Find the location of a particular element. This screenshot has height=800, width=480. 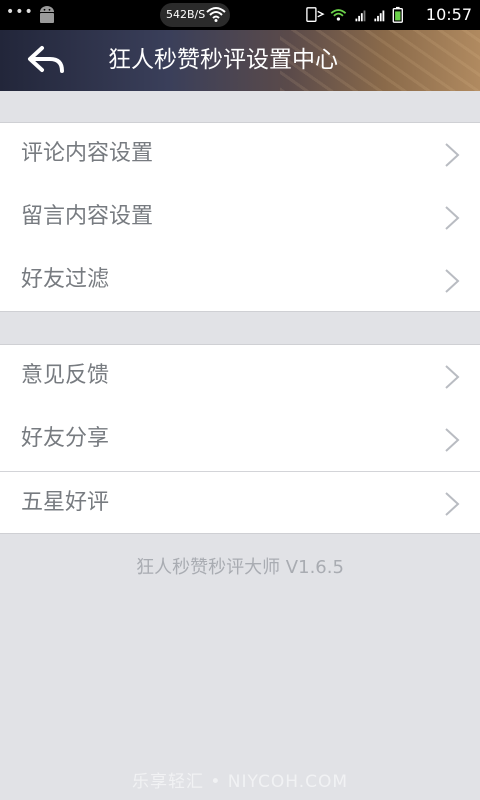

menu-item-label: 意见反馈 is located at coordinates (65, 375).